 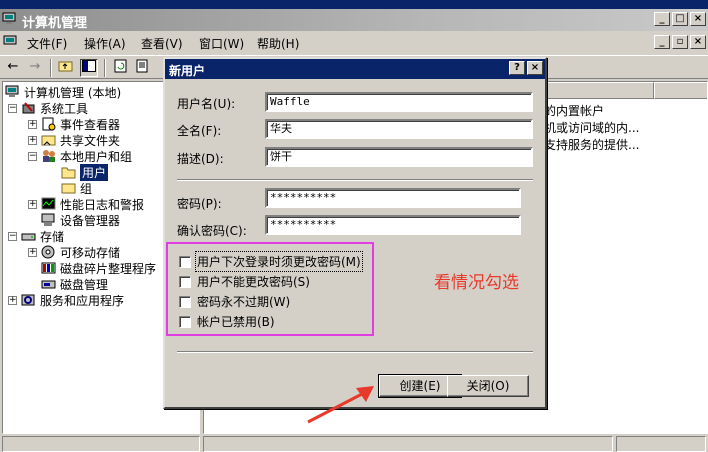 What do you see at coordinates (68, 173) in the screenshot?
I see `open-folder-icon` at bounding box center [68, 173].